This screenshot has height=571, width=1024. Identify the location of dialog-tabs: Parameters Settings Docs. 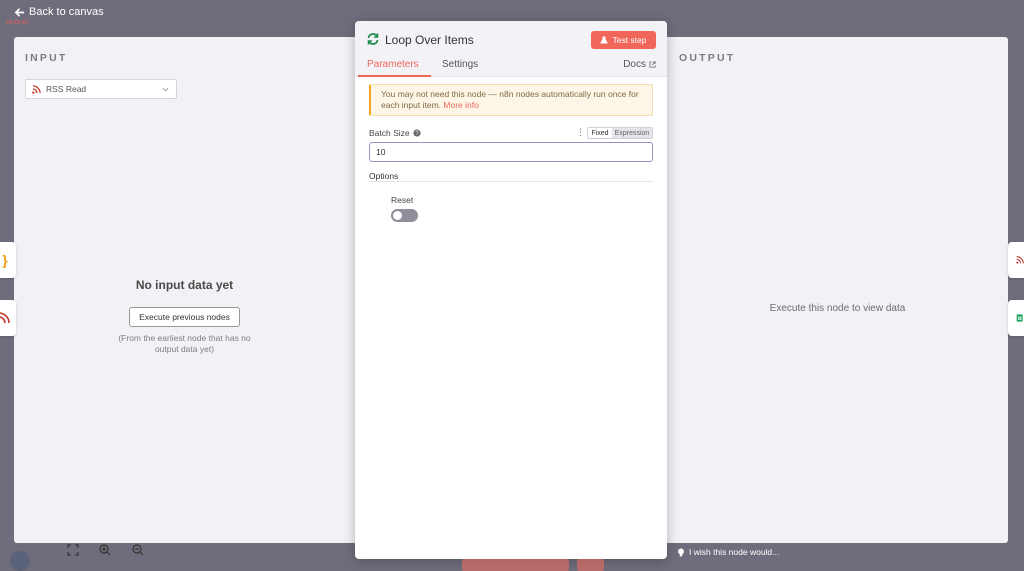
(511, 67).